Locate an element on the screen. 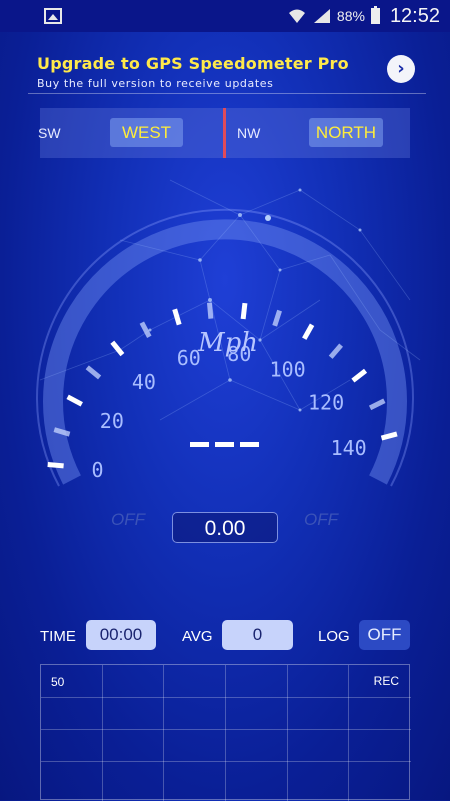 This screenshot has width=450, height=801. left-status-label: OFF is located at coordinates (128, 519).